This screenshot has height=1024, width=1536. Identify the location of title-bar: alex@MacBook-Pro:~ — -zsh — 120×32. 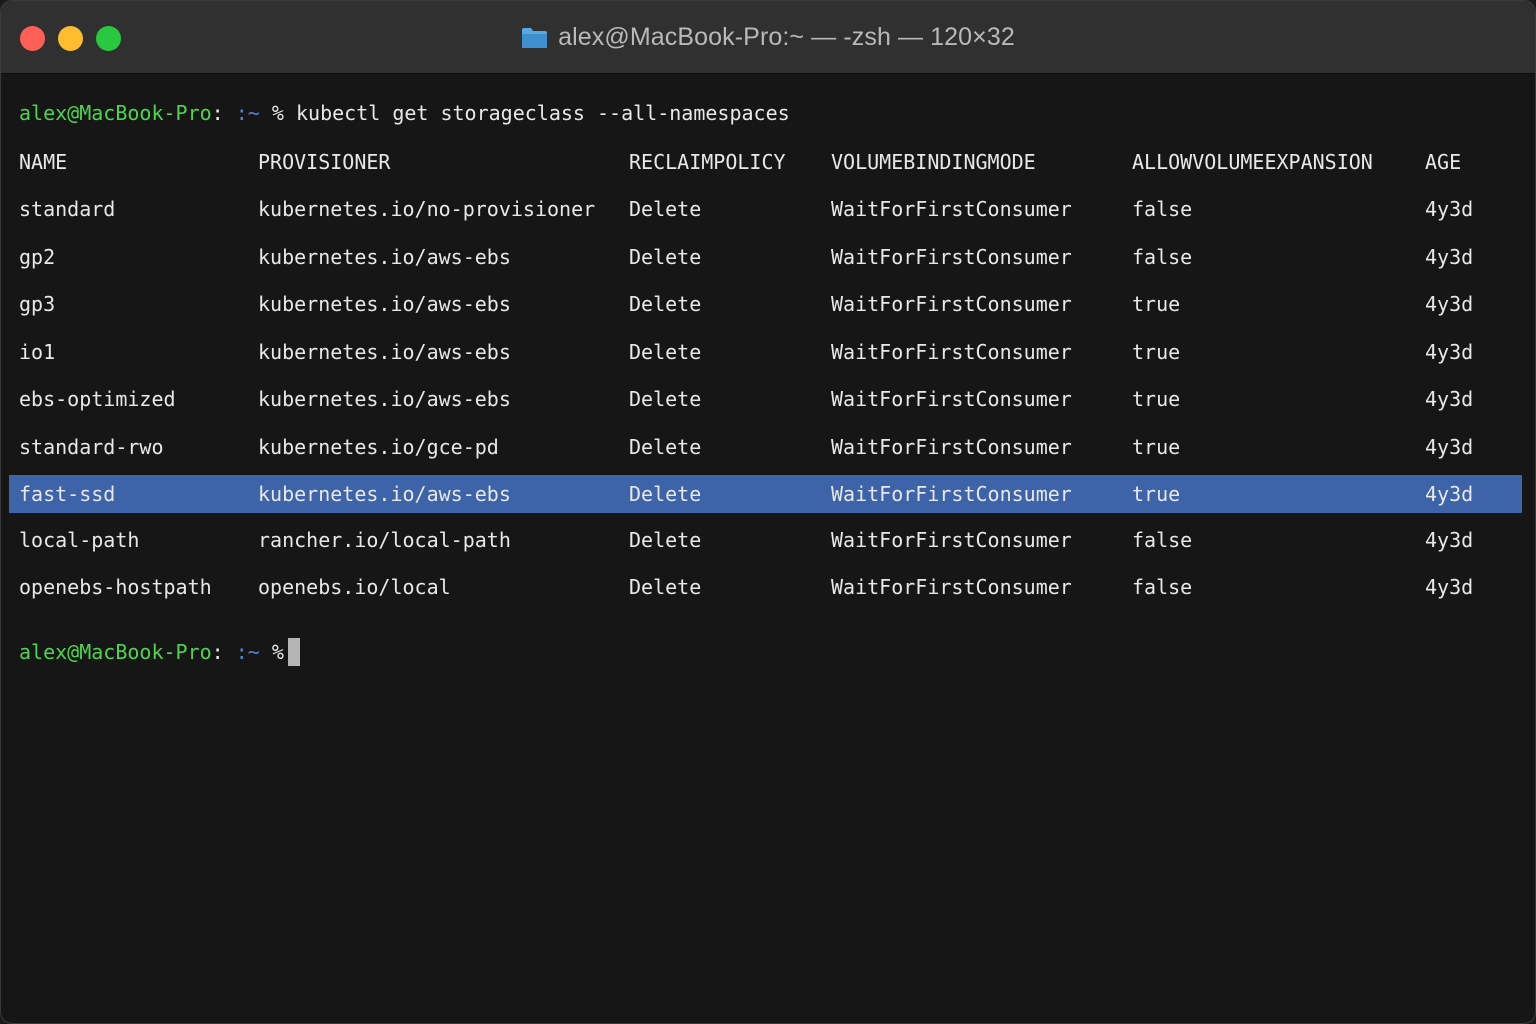
(768, 37).